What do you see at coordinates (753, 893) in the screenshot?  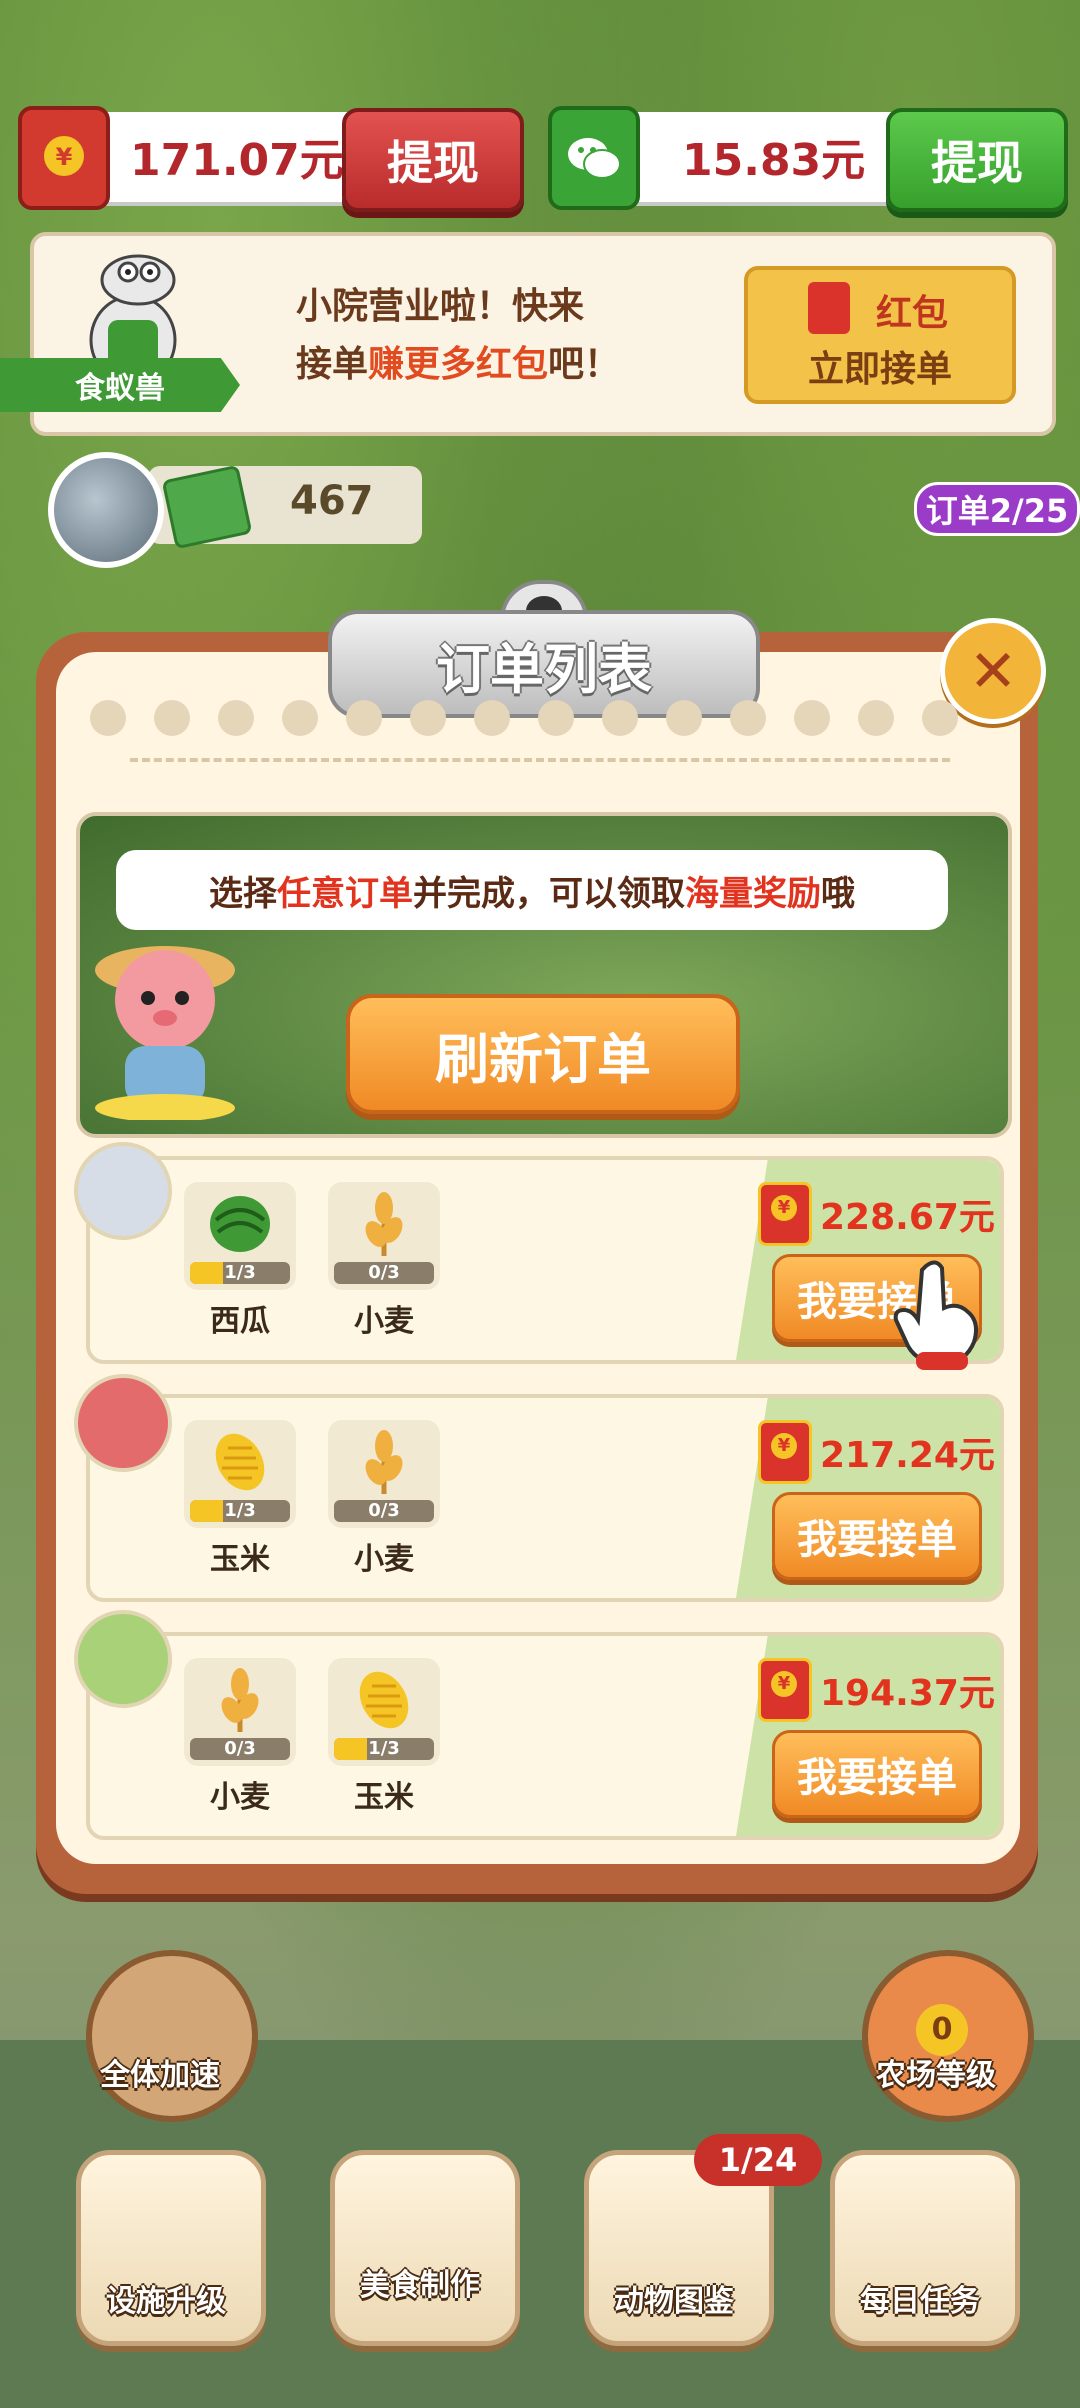 I see `promo-part-4: 海量奖励` at bounding box center [753, 893].